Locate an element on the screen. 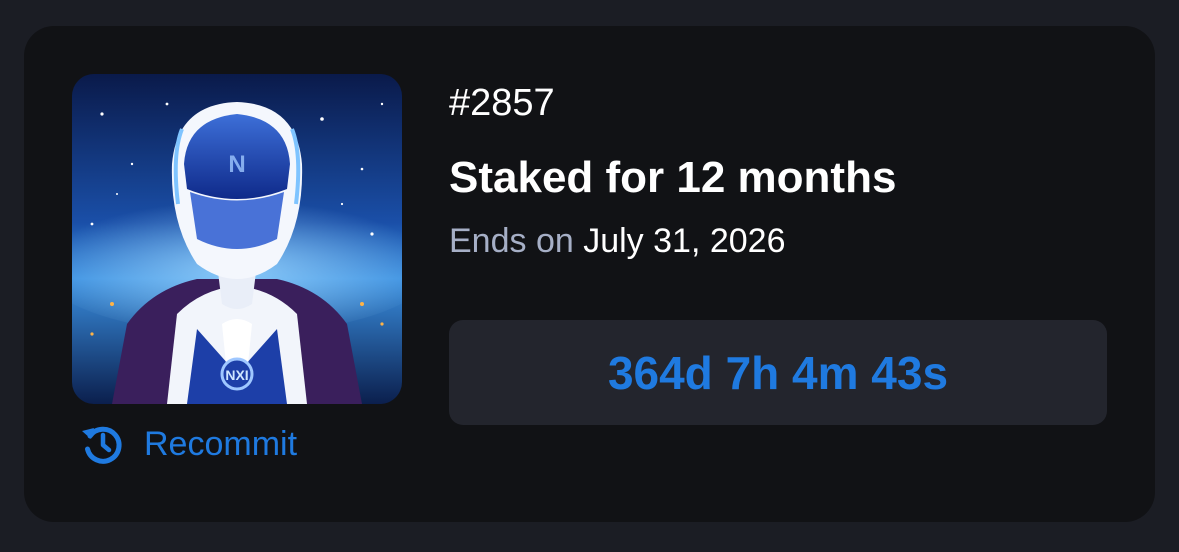 This screenshot has height=552, width=1179. svg-text: N is located at coordinates (236, 164).